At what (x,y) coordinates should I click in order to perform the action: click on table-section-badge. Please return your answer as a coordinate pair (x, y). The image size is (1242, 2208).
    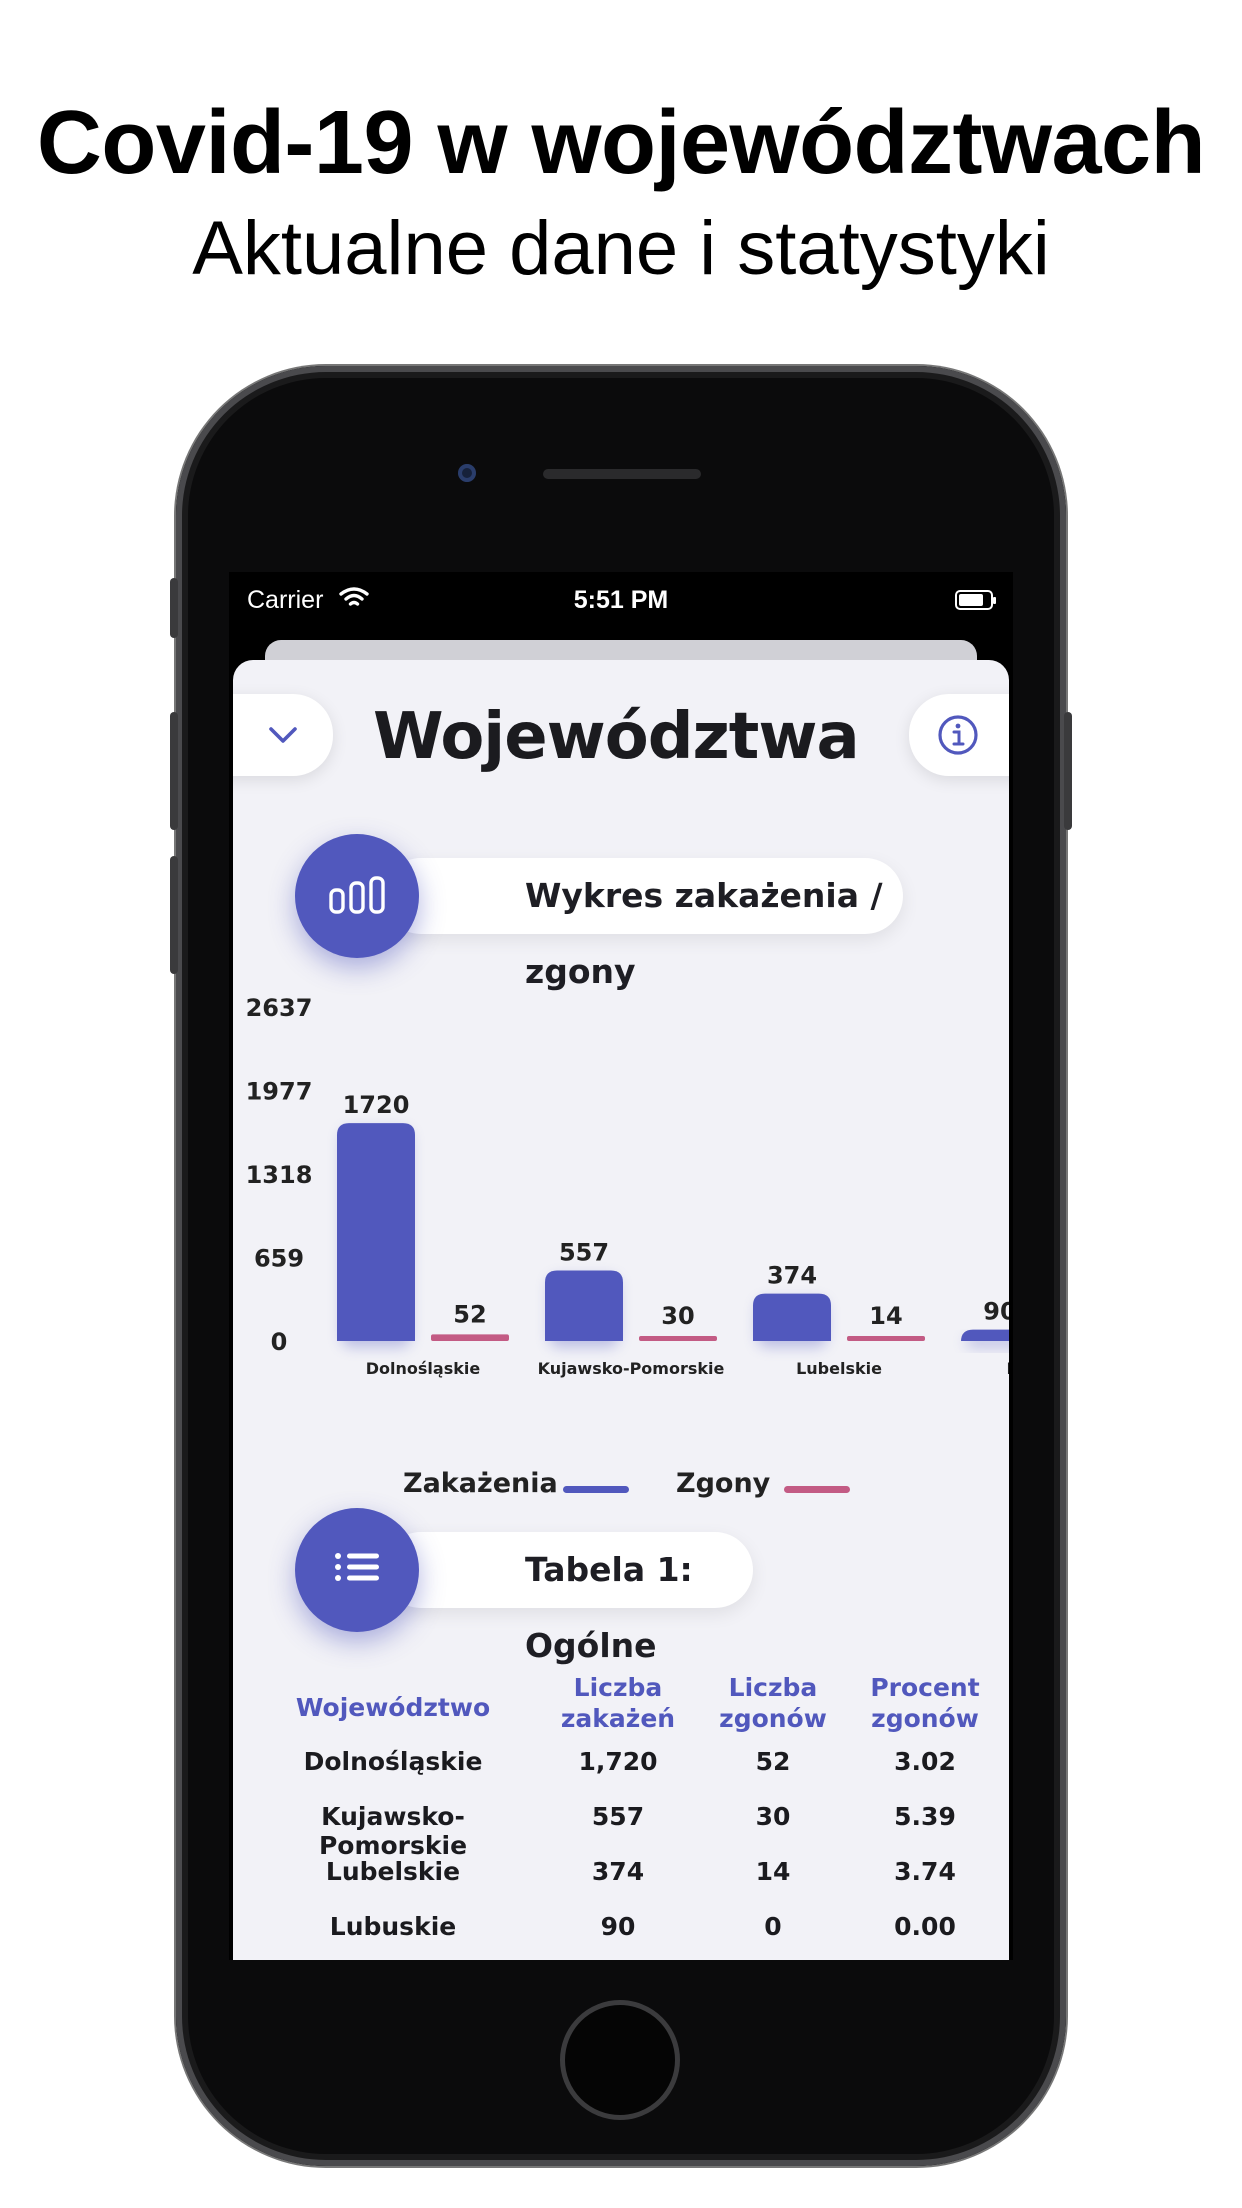
    Looking at the image, I should click on (357, 1570).